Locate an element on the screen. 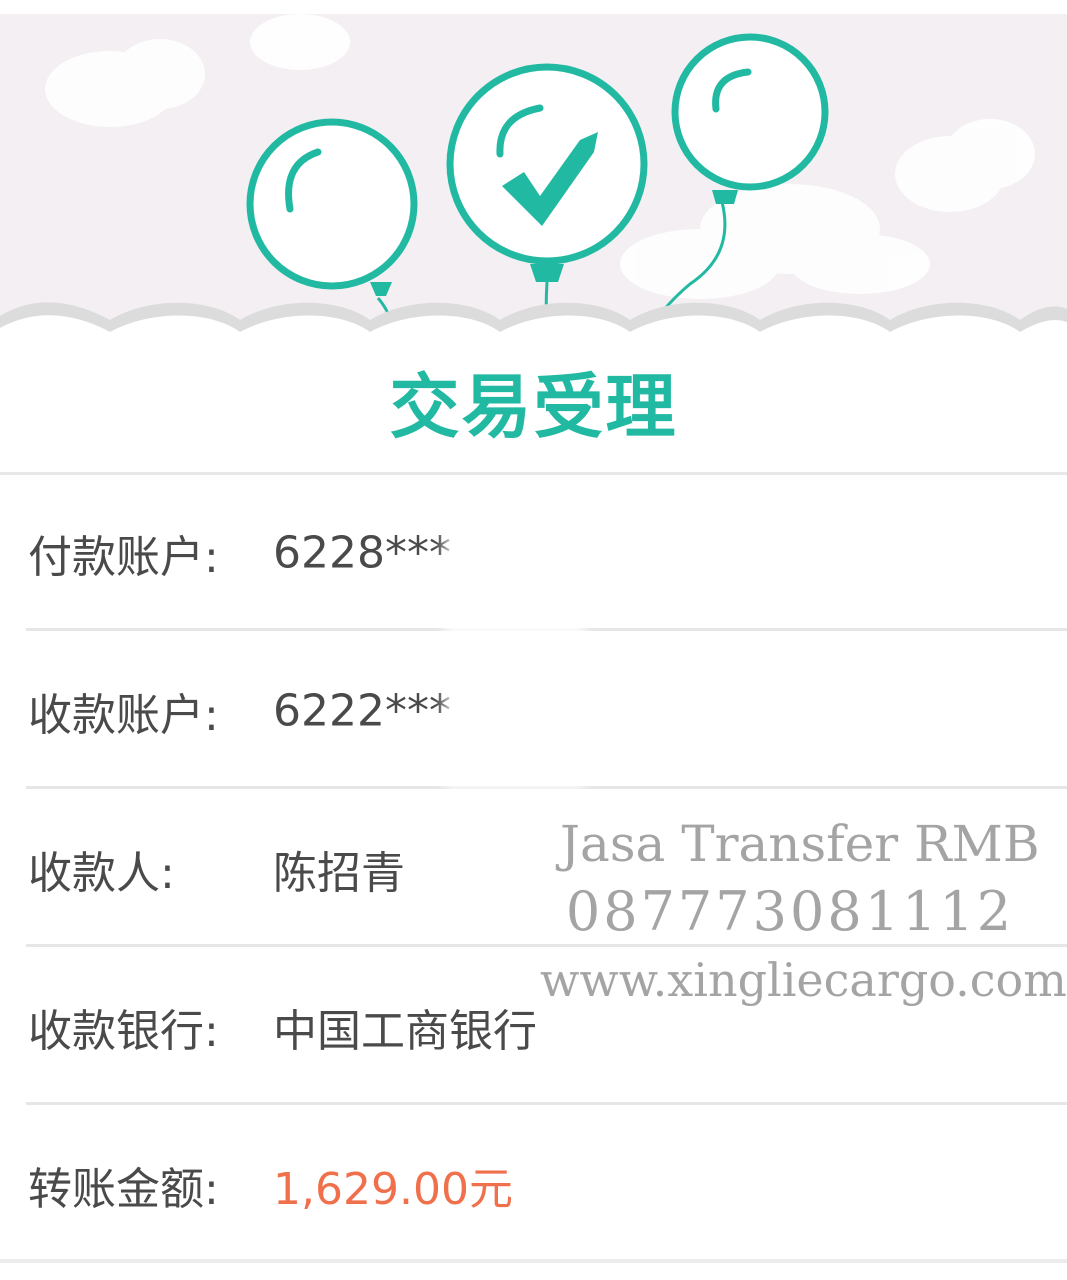  page-title: 交易受理 is located at coordinates (533, 407).